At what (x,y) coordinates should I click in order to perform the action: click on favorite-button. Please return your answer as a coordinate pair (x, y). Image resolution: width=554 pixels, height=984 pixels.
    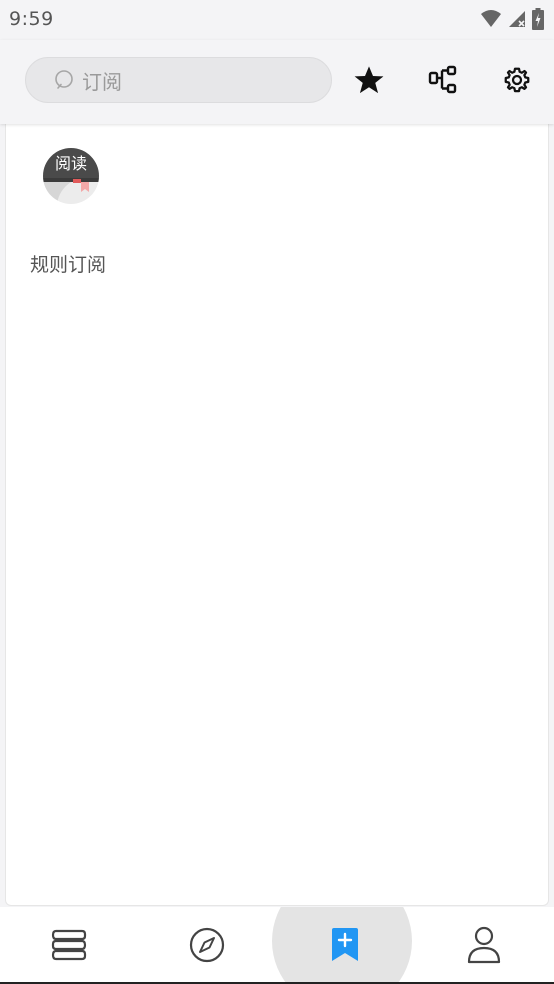
    Looking at the image, I should click on (369, 80).